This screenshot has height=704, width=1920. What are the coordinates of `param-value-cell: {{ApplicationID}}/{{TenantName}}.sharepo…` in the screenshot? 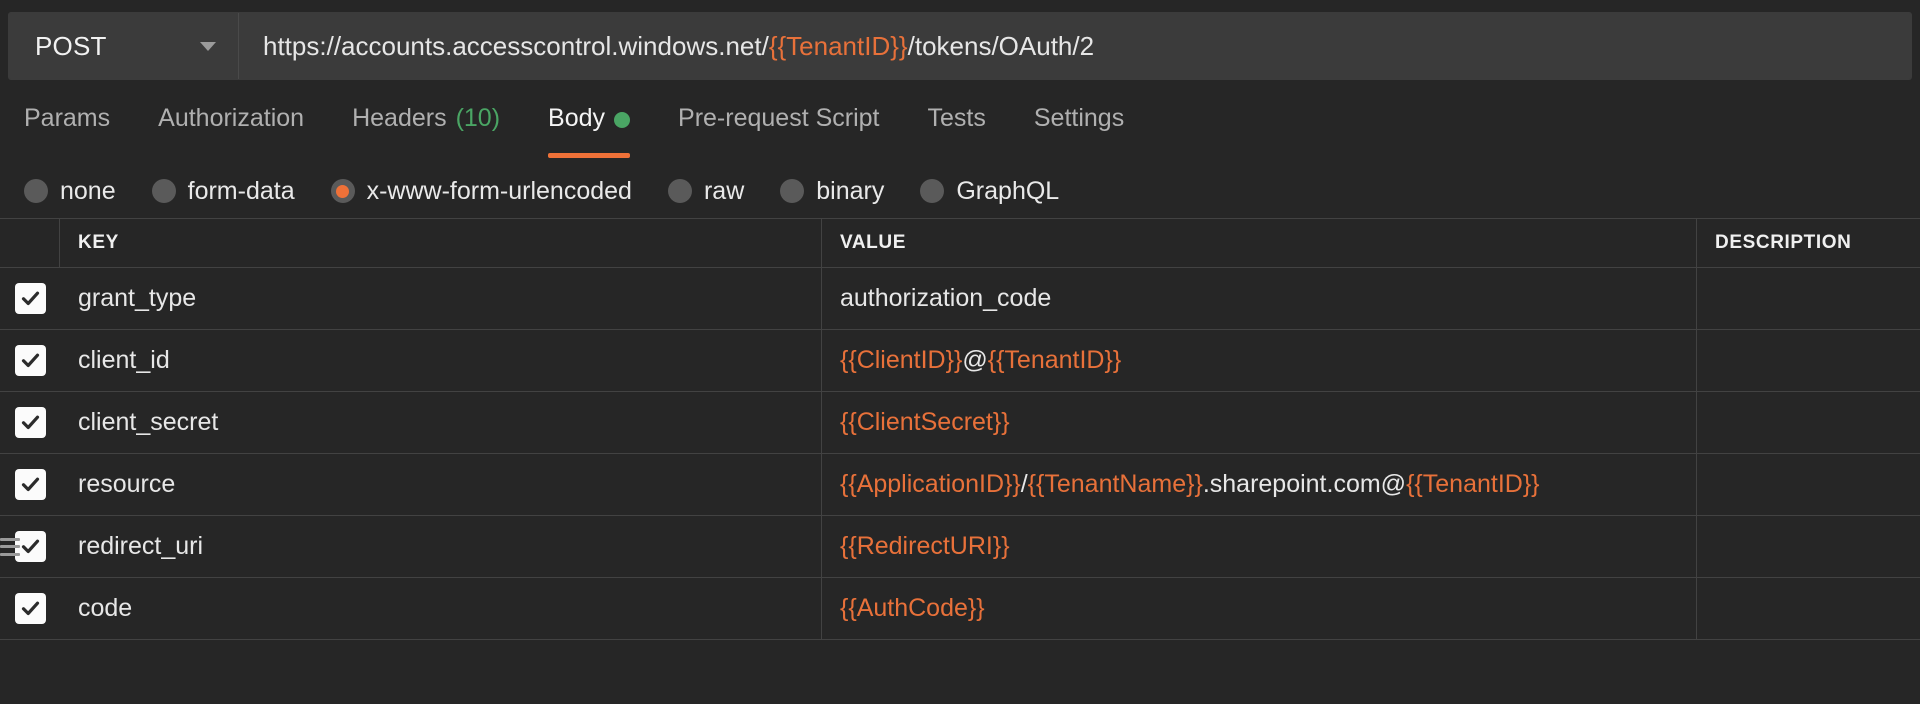 It's located at (1259, 484).